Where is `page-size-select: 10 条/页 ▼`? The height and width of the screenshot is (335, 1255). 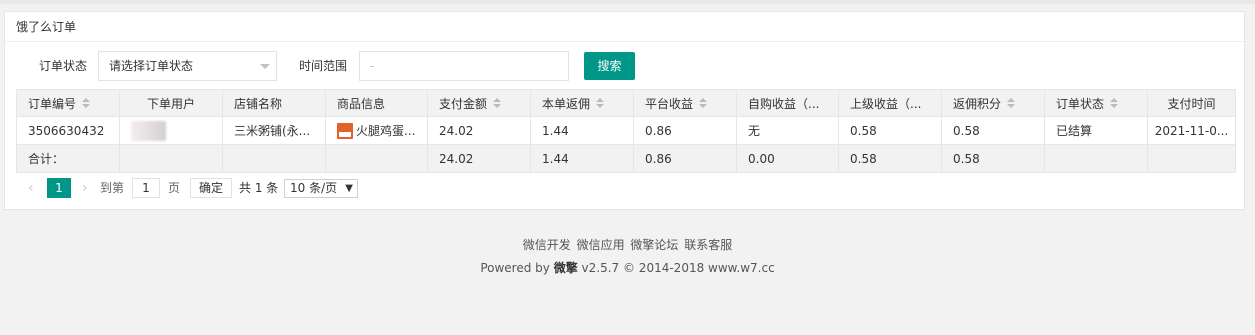
page-size-select: 10 条/页 ▼ is located at coordinates (321, 188).